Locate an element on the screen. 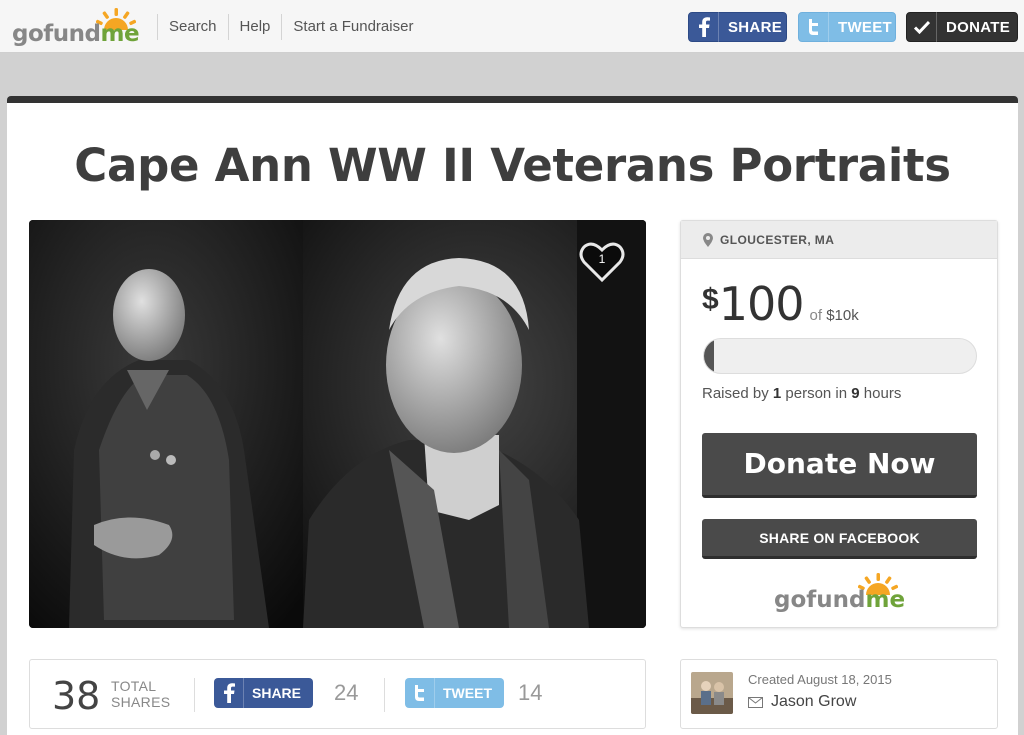 The height and width of the screenshot is (735, 1024). nav-start-fundraiser: Start a Fundraiser is located at coordinates (352, 27).